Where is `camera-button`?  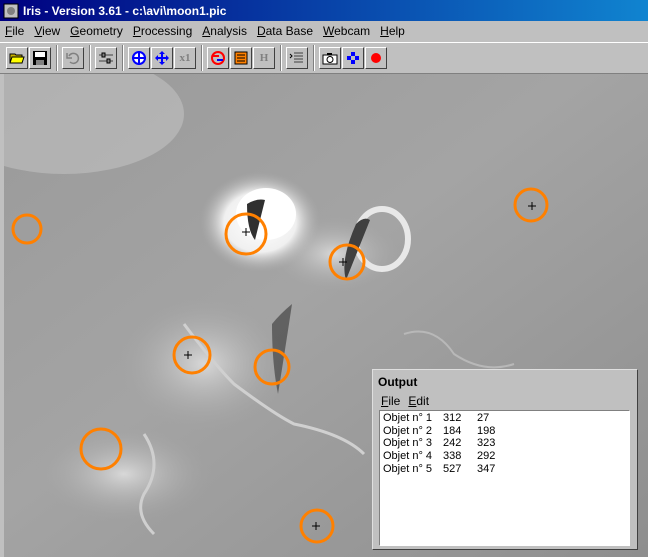
camera-button is located at coordinates (330, 58).